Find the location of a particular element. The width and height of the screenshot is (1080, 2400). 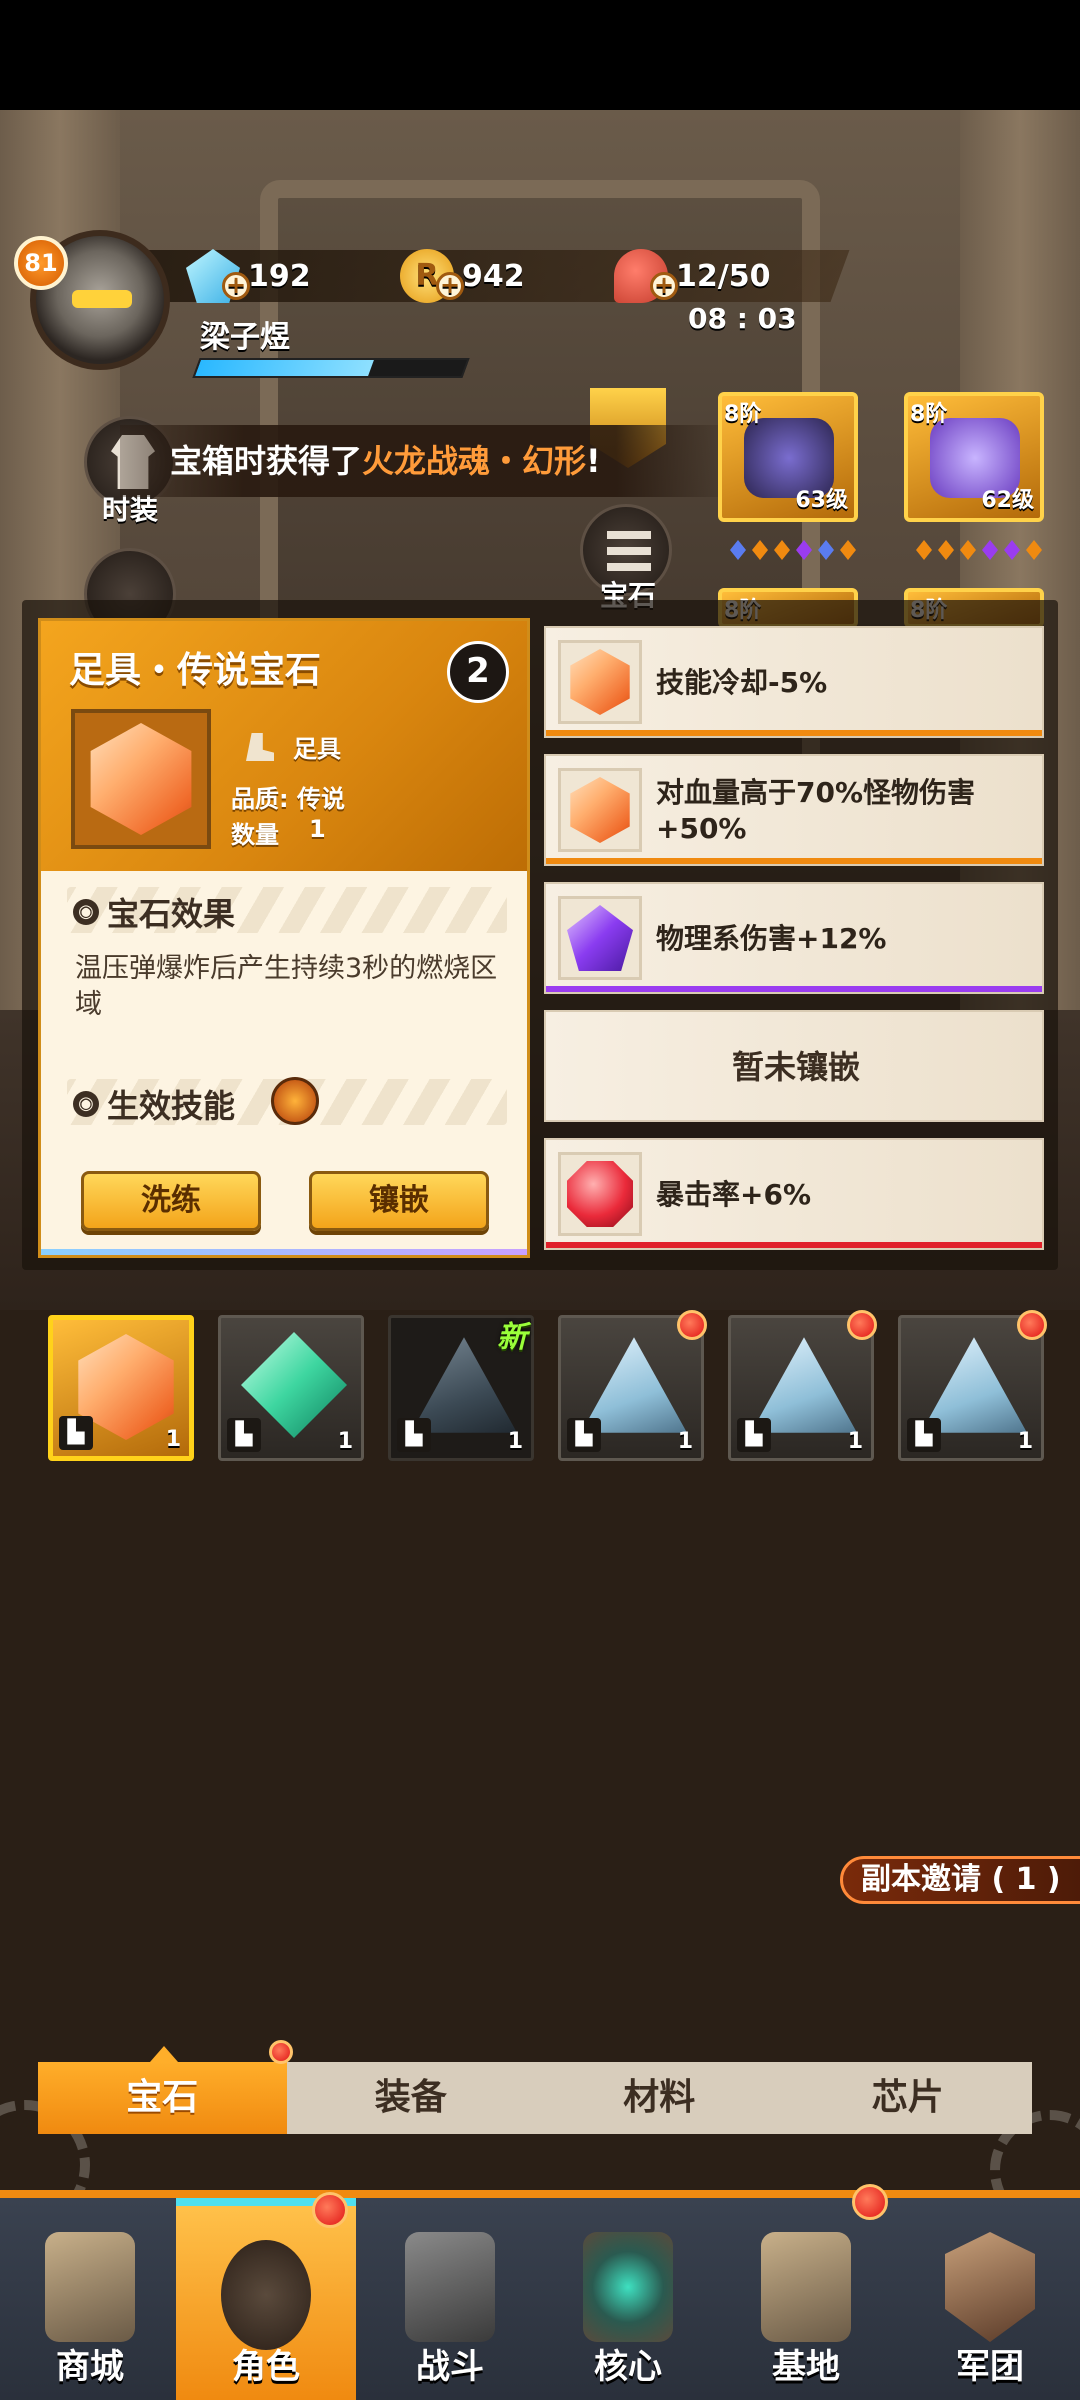

notice-prefix: 宝箱时获得了 is located at coordinates (266, 461).